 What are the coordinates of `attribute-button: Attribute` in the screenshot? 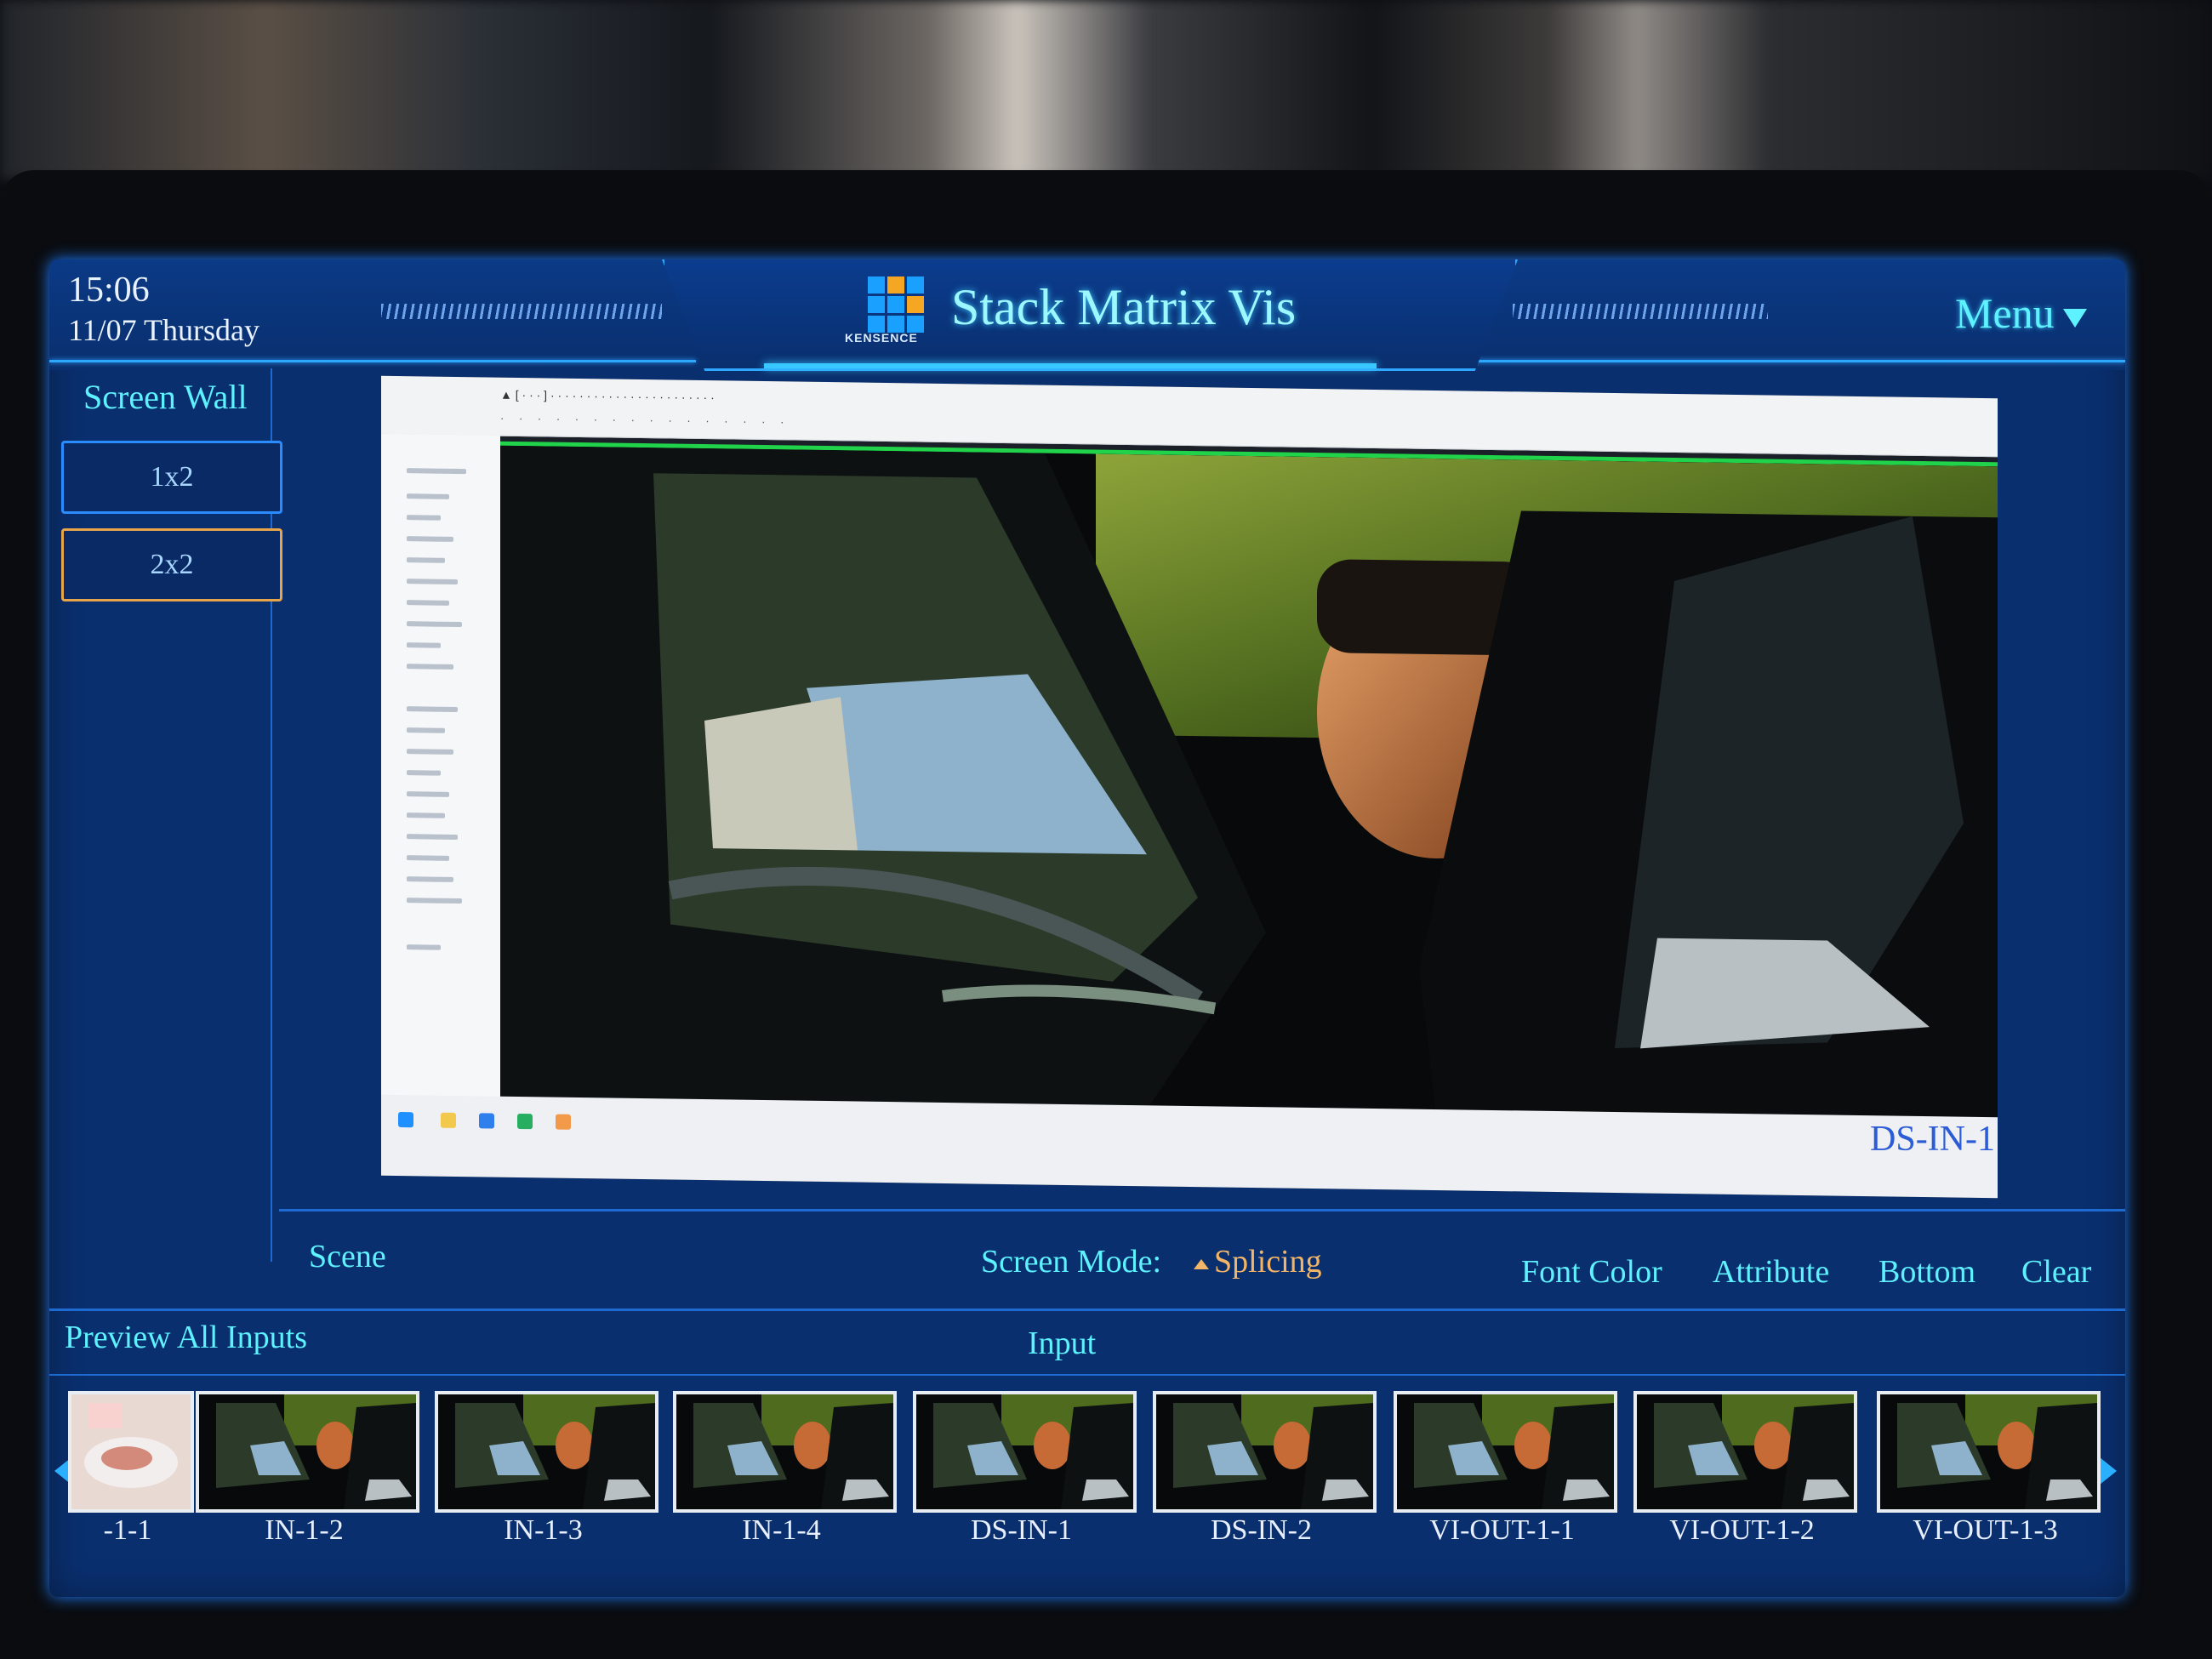 It's located at (1771, 1272).